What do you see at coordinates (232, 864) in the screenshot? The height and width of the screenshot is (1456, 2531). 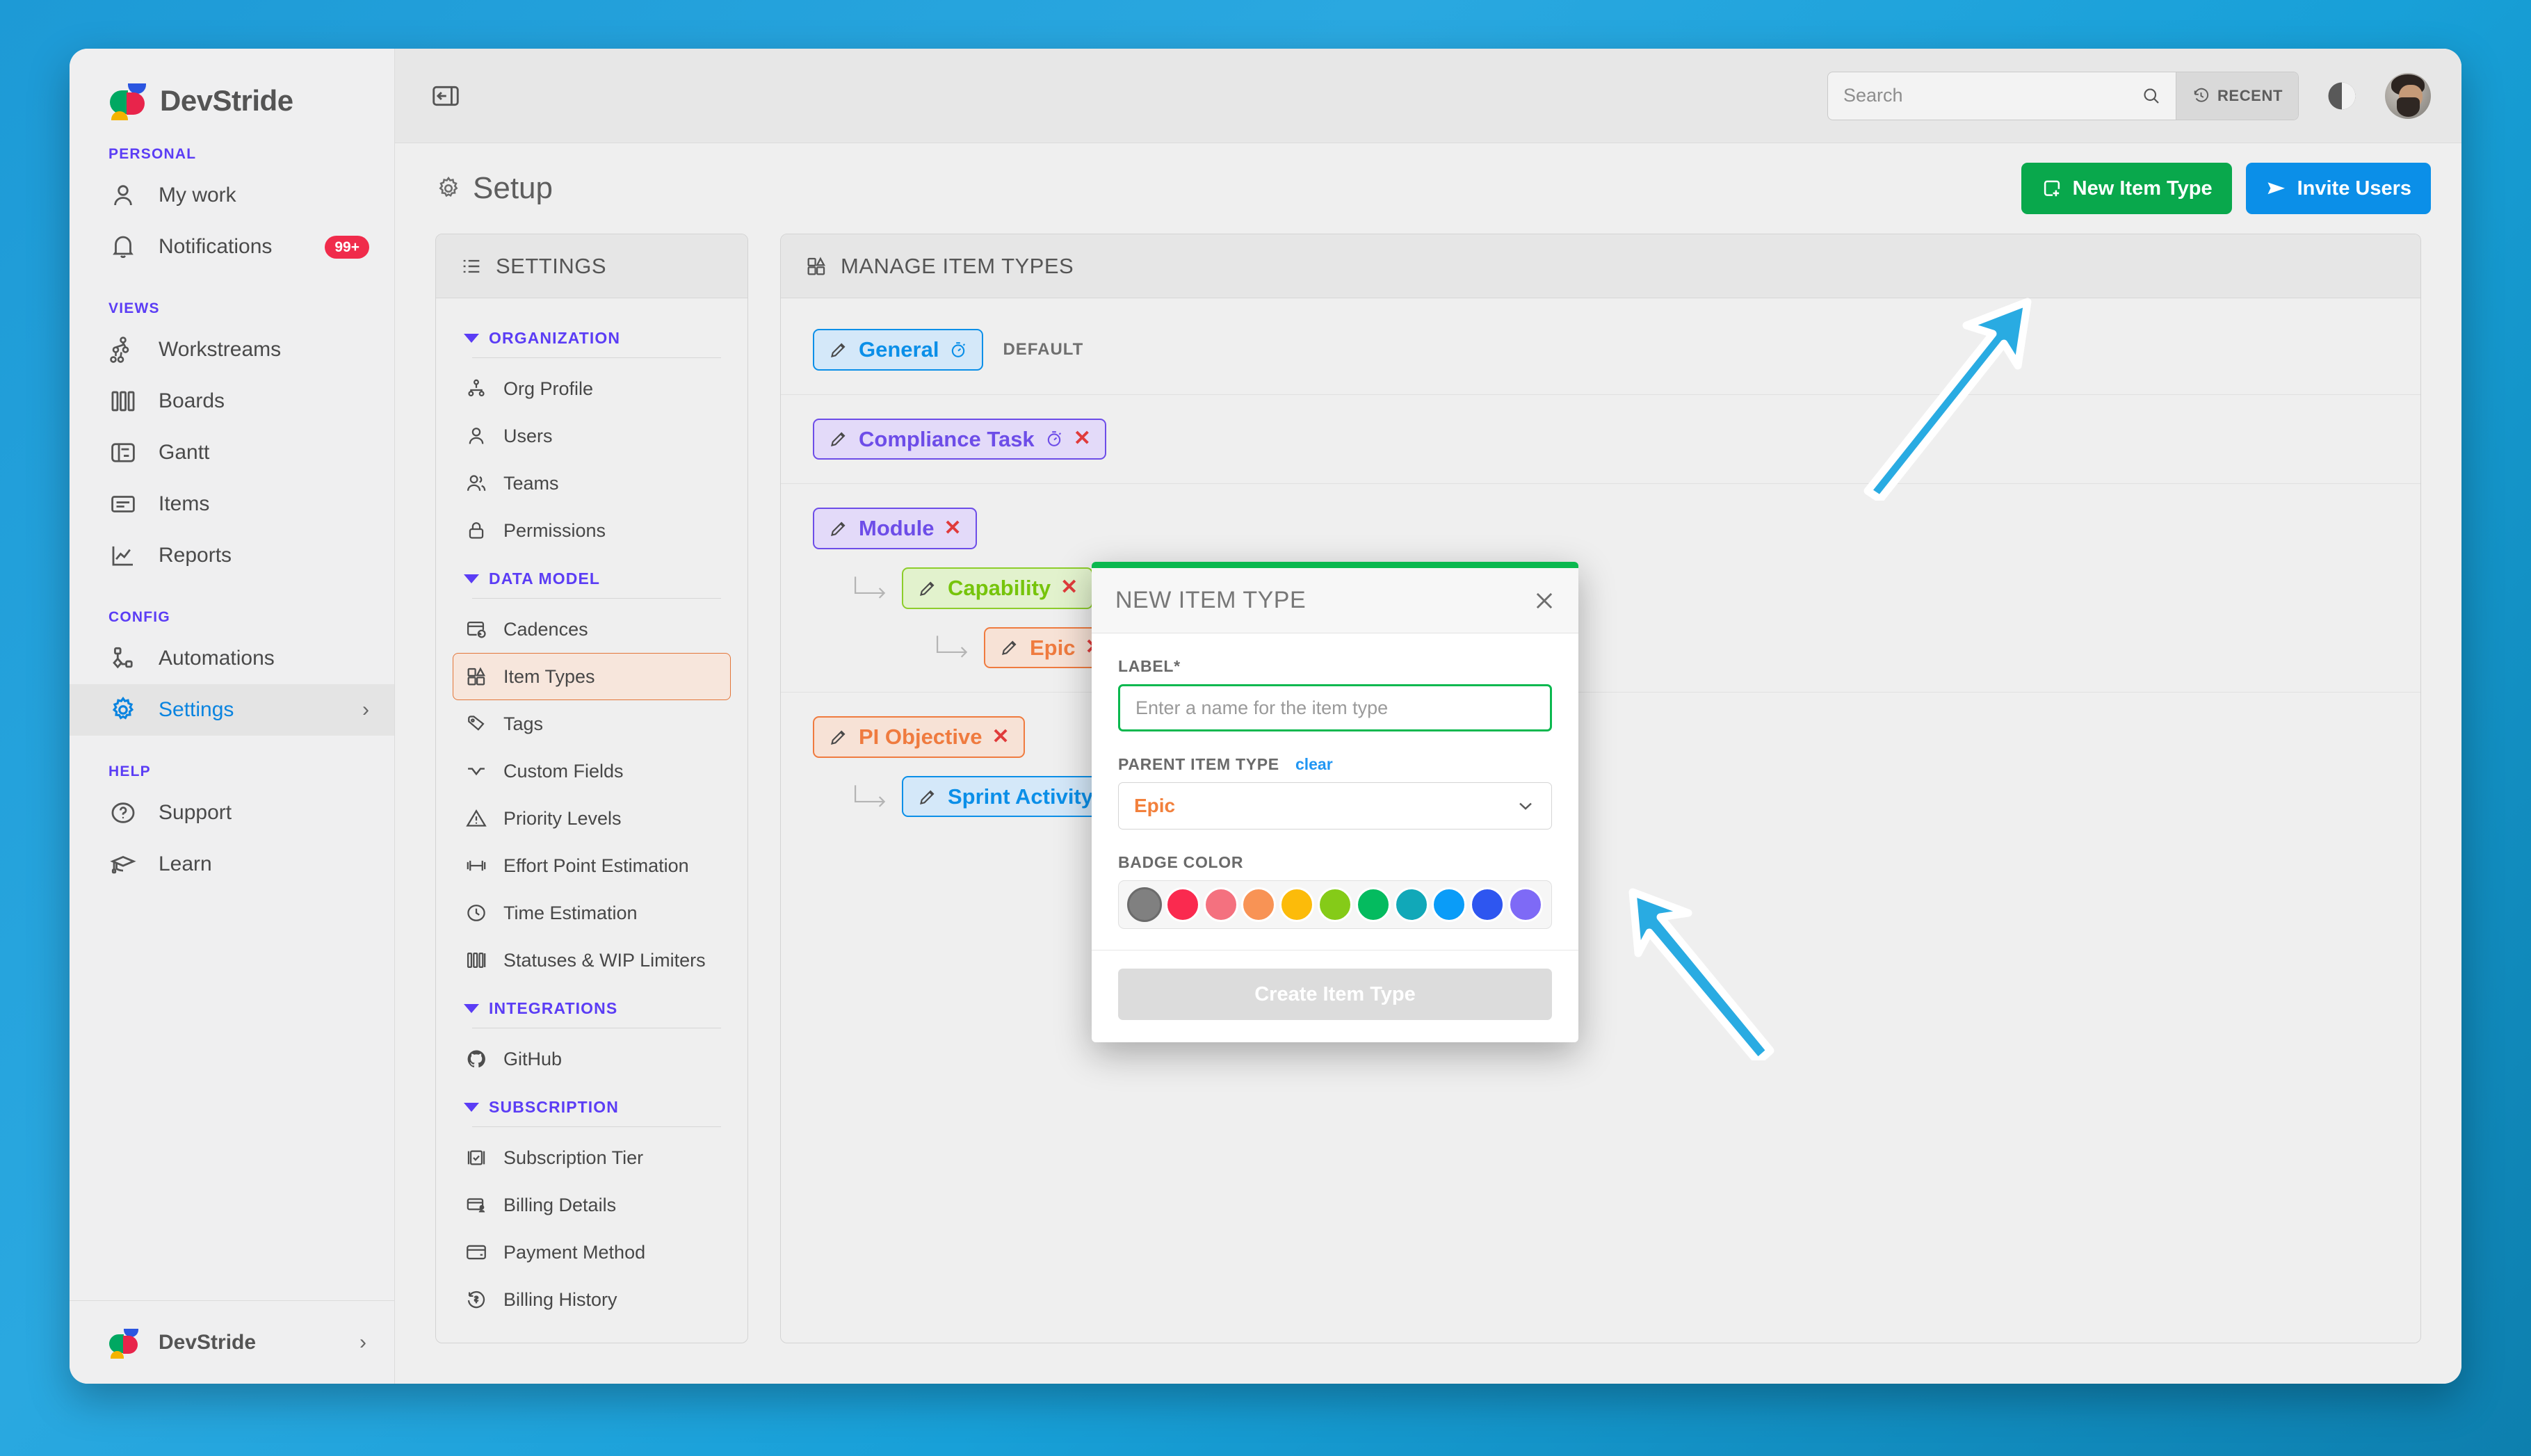 I see `sidebar-item-learn: Learn` at bounding box center [232, 864].